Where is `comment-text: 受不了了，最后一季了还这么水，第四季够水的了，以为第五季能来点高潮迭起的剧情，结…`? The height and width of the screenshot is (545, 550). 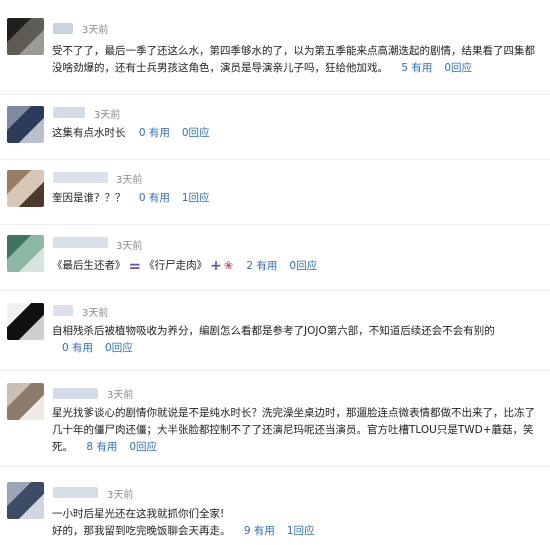
comment-text: 受不了了，最后一季了还这么水，第四季够水的了，以为第五季能来点高潮迭起的剧情，结… is located at coordinates (298, 60).